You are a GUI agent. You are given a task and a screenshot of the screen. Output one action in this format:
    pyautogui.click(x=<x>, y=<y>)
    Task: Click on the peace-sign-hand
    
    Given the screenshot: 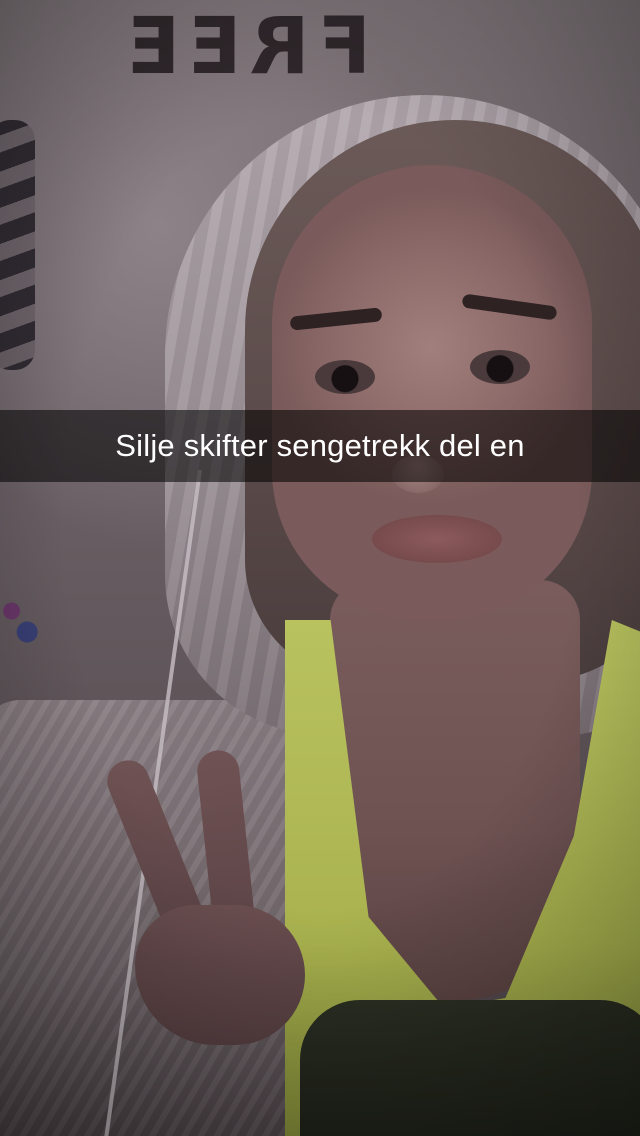 What is the action you would take?
    pyautogui.click(x=202, y=901)
    